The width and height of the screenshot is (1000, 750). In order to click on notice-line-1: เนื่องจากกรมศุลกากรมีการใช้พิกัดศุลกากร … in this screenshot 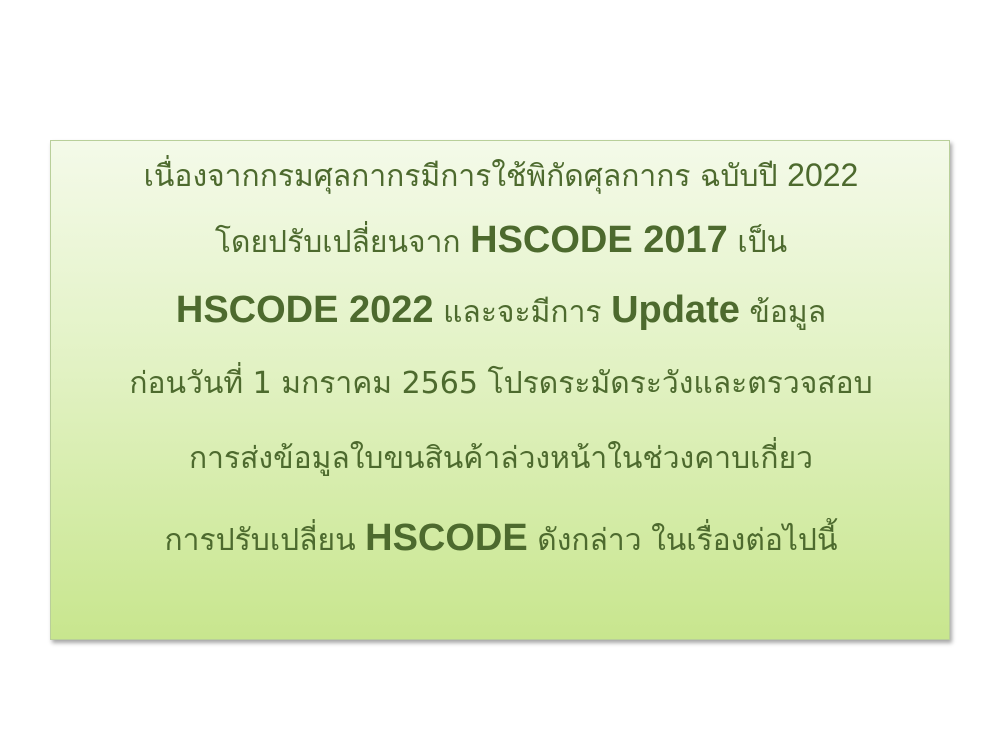, I will do `click(501, 175)`.